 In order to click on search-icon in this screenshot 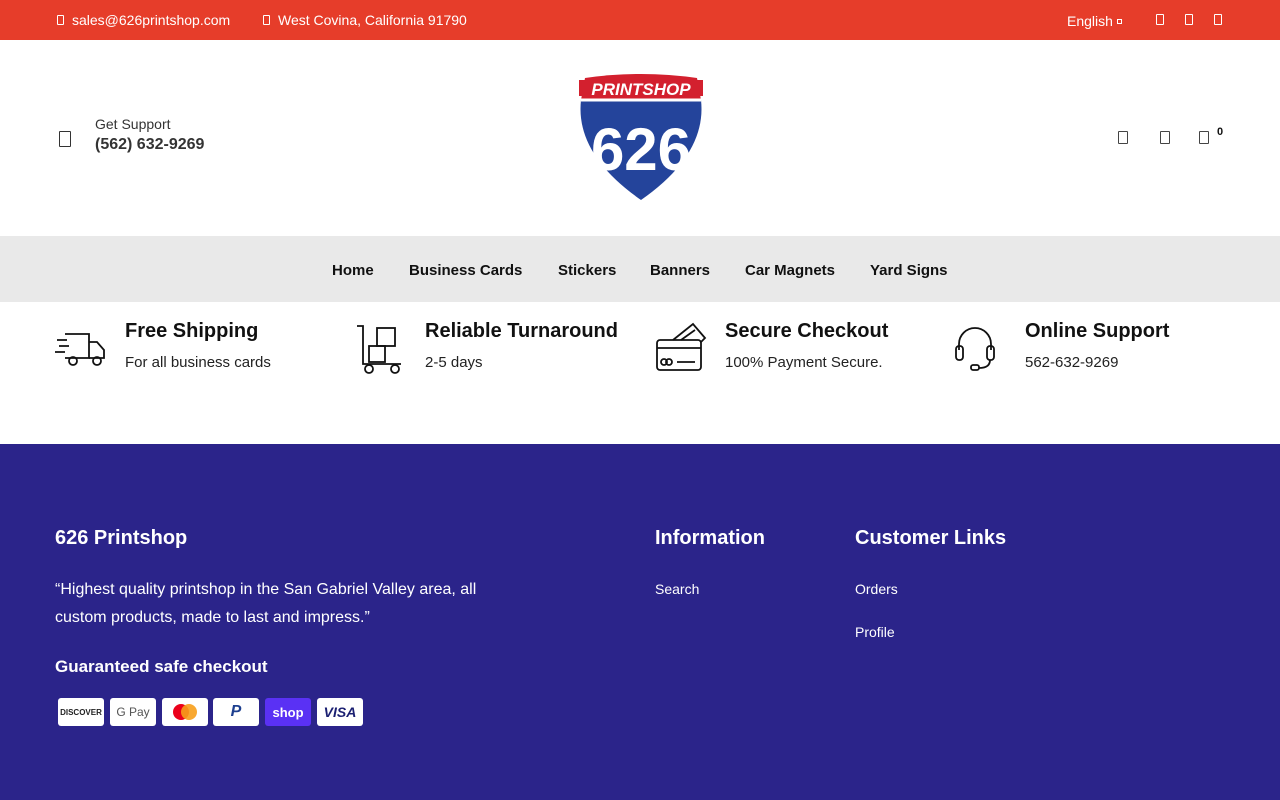, I will do `click(1123, 137)`.